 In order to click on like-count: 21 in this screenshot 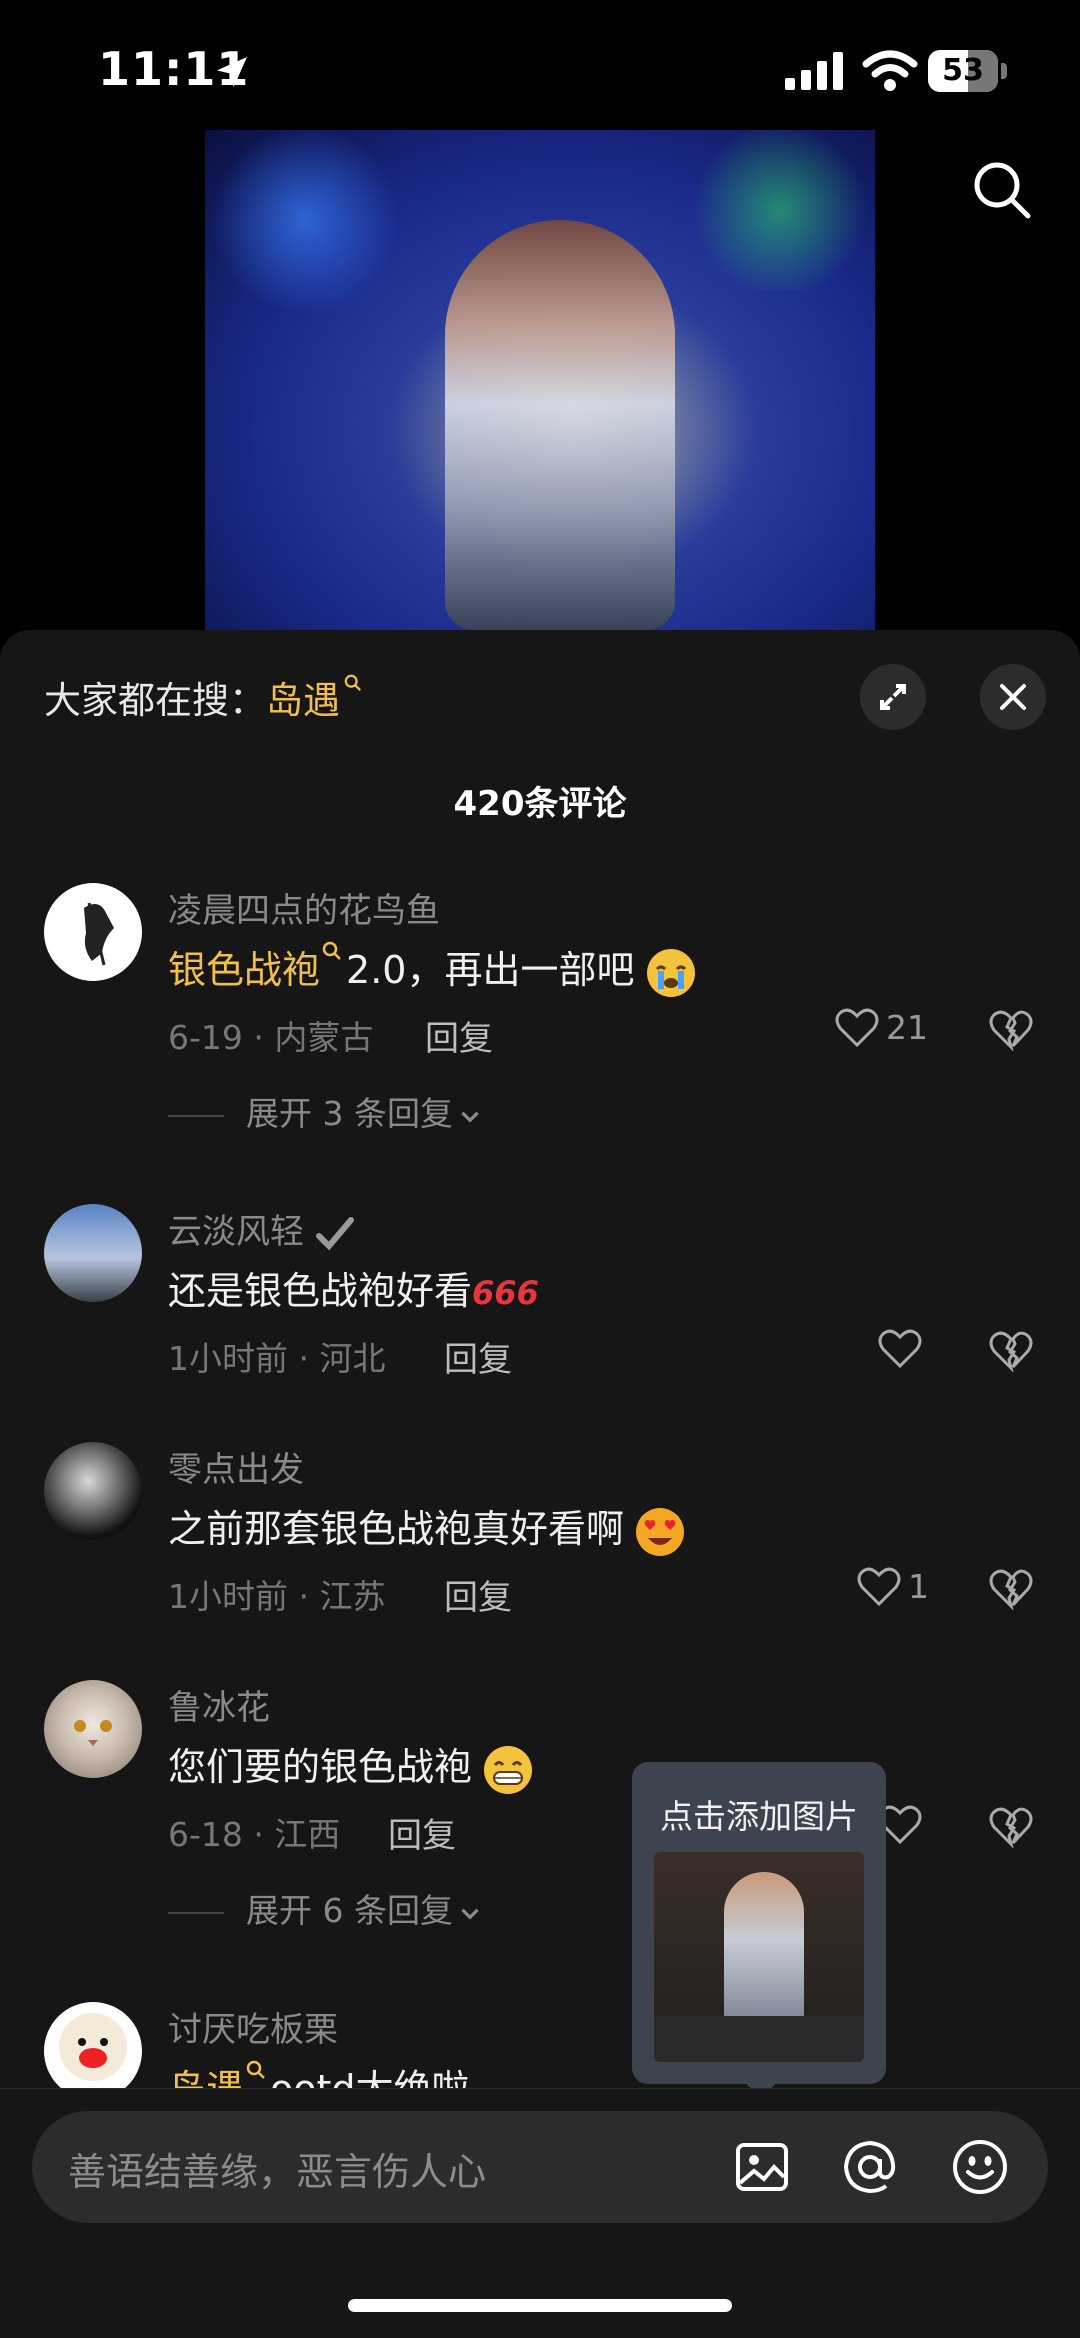, I will do `click(907, 1027)`.